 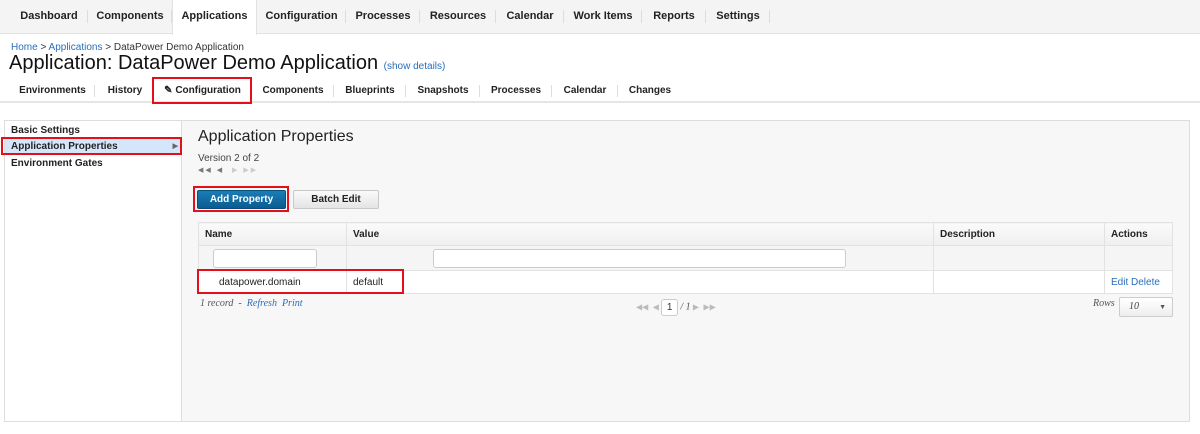 What do you see at coordinates (250, 170) in the screenshot?
I see `last-version-icon: ▶▶` at bounding box center [250, 170].